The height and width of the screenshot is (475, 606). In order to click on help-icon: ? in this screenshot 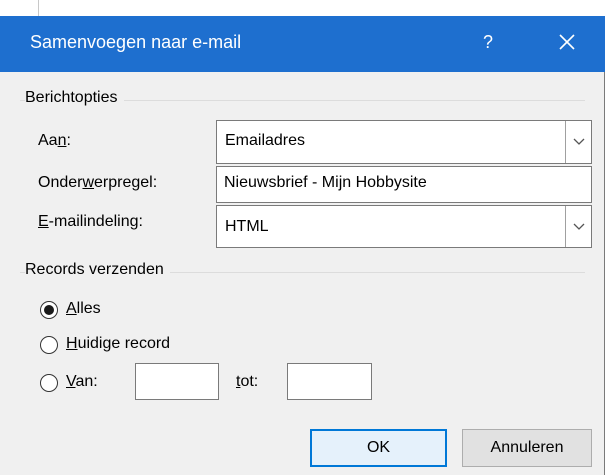, I will do `click(487, 42)`.